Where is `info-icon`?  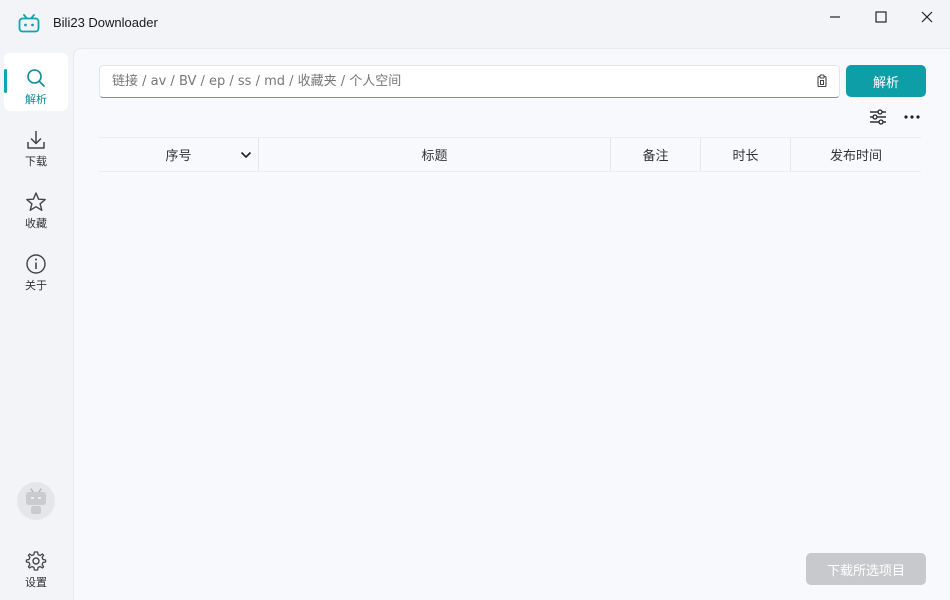
info-icon is located at coordinates (36, 264).